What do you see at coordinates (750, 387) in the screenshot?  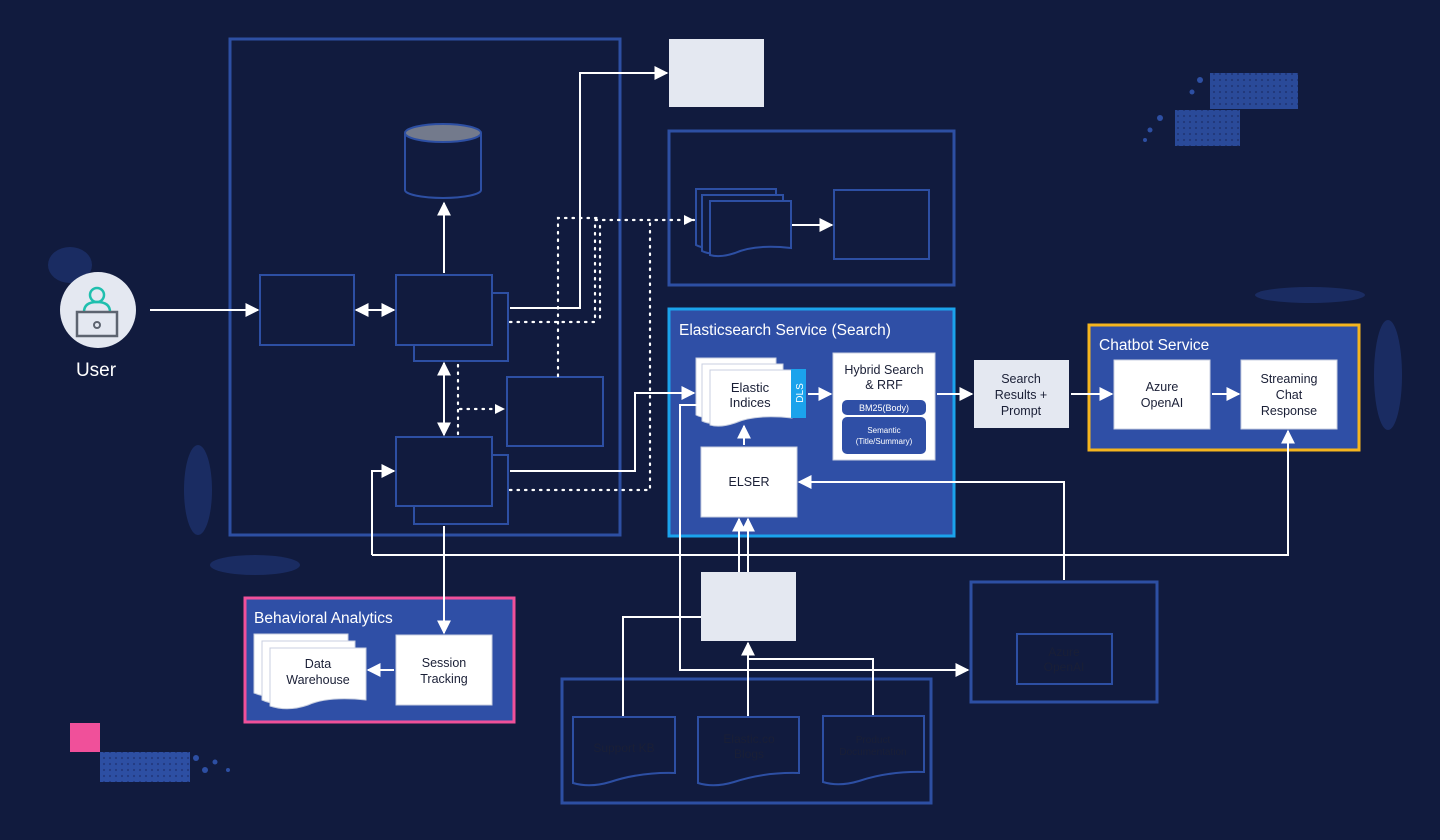 I see `indices-label-1: Elastic` at bounding box center [750, 387].